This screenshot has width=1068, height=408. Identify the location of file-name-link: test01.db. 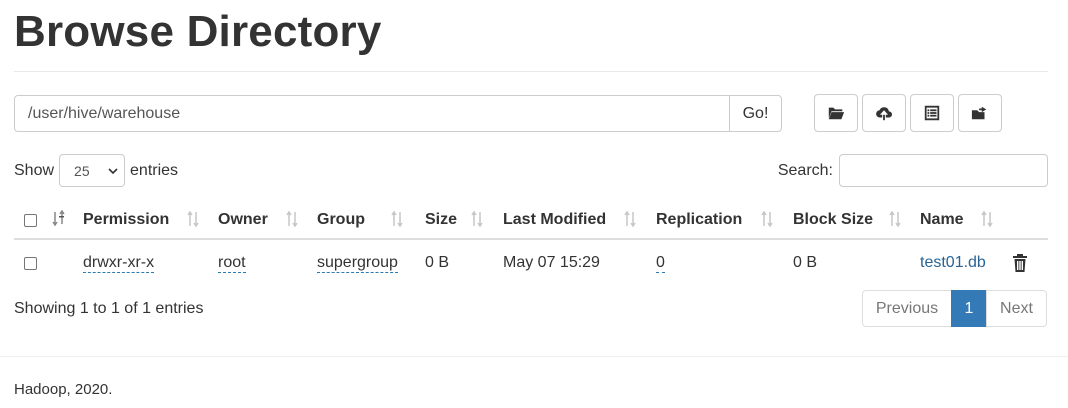
(953, 263).